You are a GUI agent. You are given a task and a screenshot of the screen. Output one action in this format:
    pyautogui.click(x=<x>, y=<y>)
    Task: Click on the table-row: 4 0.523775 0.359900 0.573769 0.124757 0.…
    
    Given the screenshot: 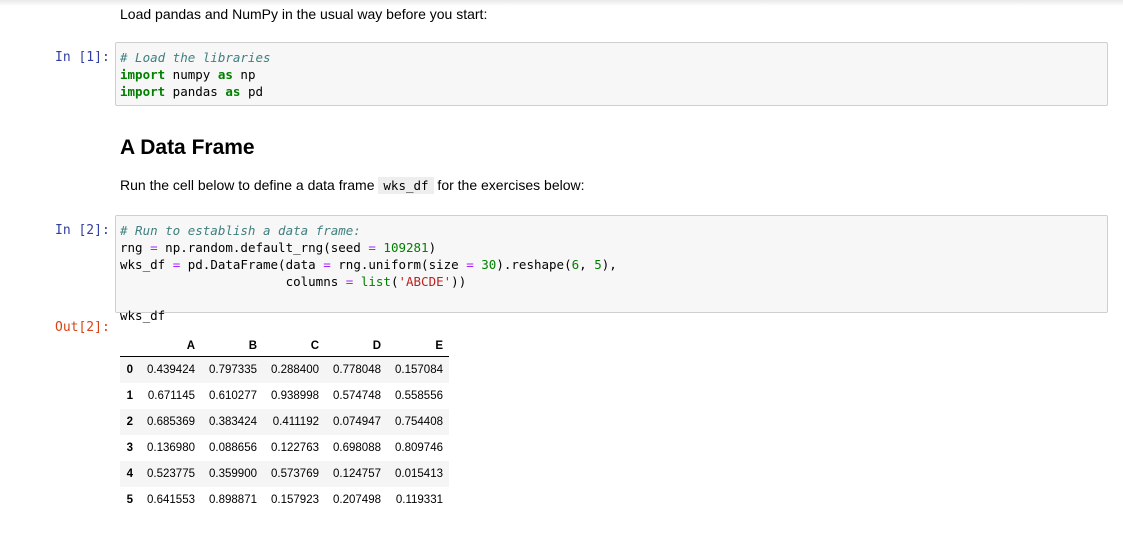 What is the action you would take?
    pyautogui.click(x=284, y=473)
    